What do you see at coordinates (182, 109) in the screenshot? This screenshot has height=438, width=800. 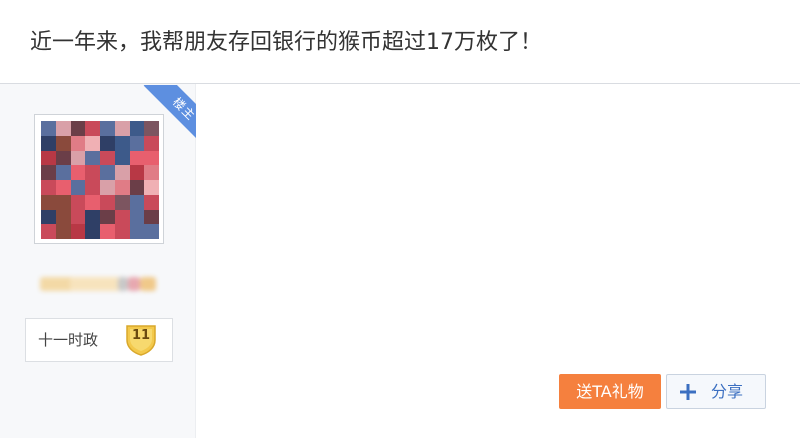 I see `op-badge-label: 楼主` at bounding box center [182, 109].